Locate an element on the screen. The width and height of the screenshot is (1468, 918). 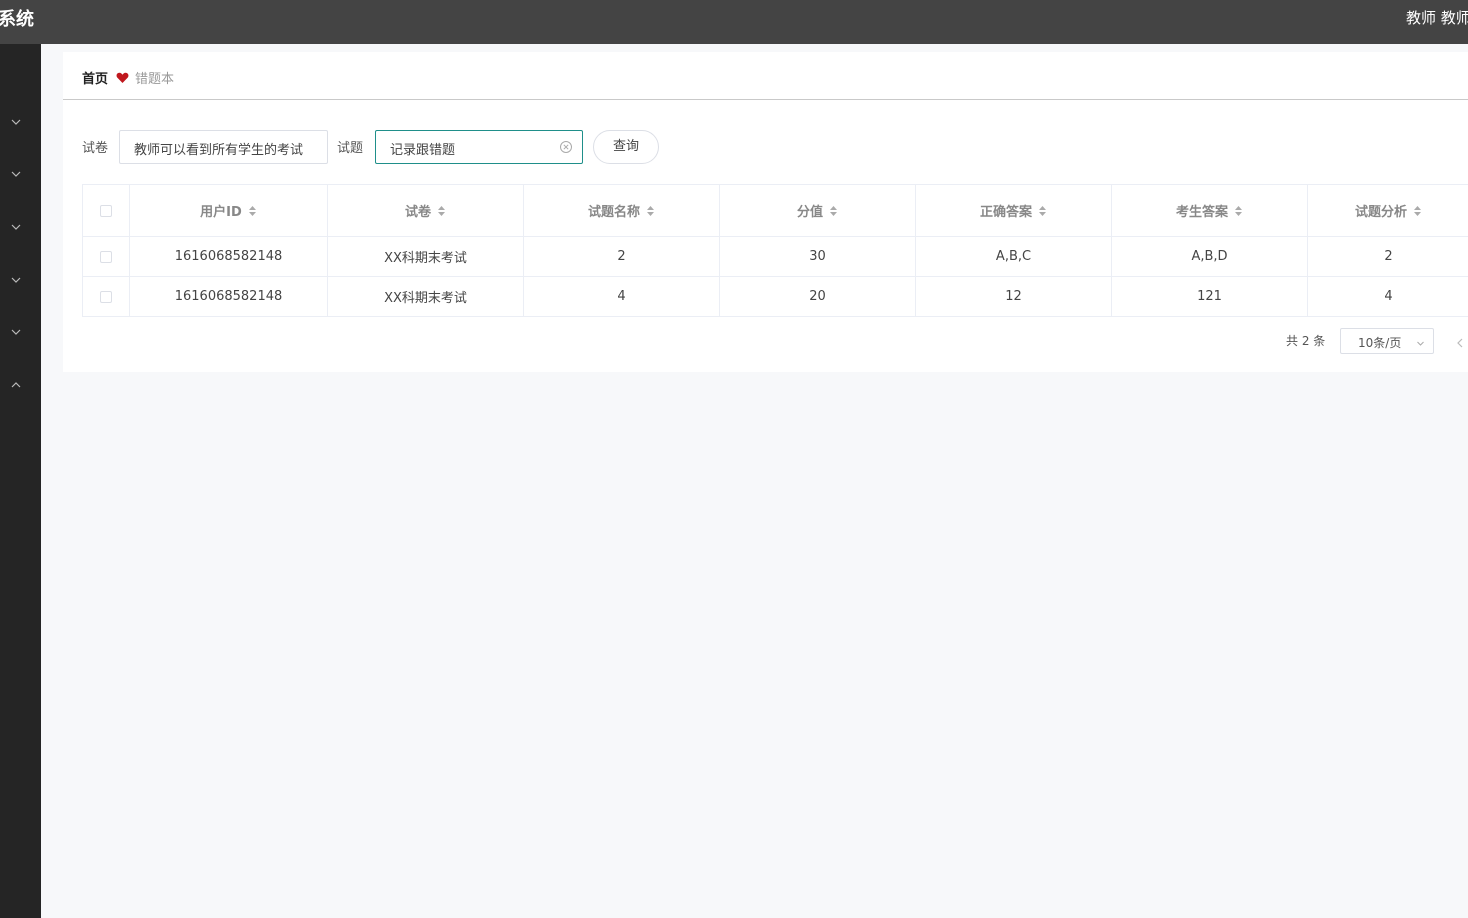
paper-label: 试卷 is located at coordinates (95, 148).